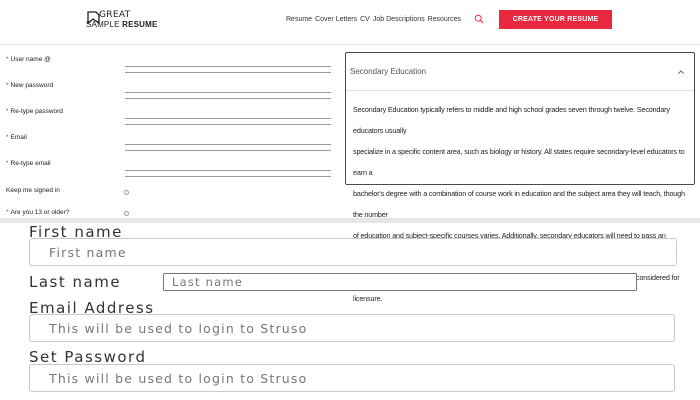 Image resolution: width=700 pixels, height=400 pixels. Describe the element at coordinates (399, 22) in the screenshot. I see `nav-item-job-descriptions: Job Descriptions` at that location.